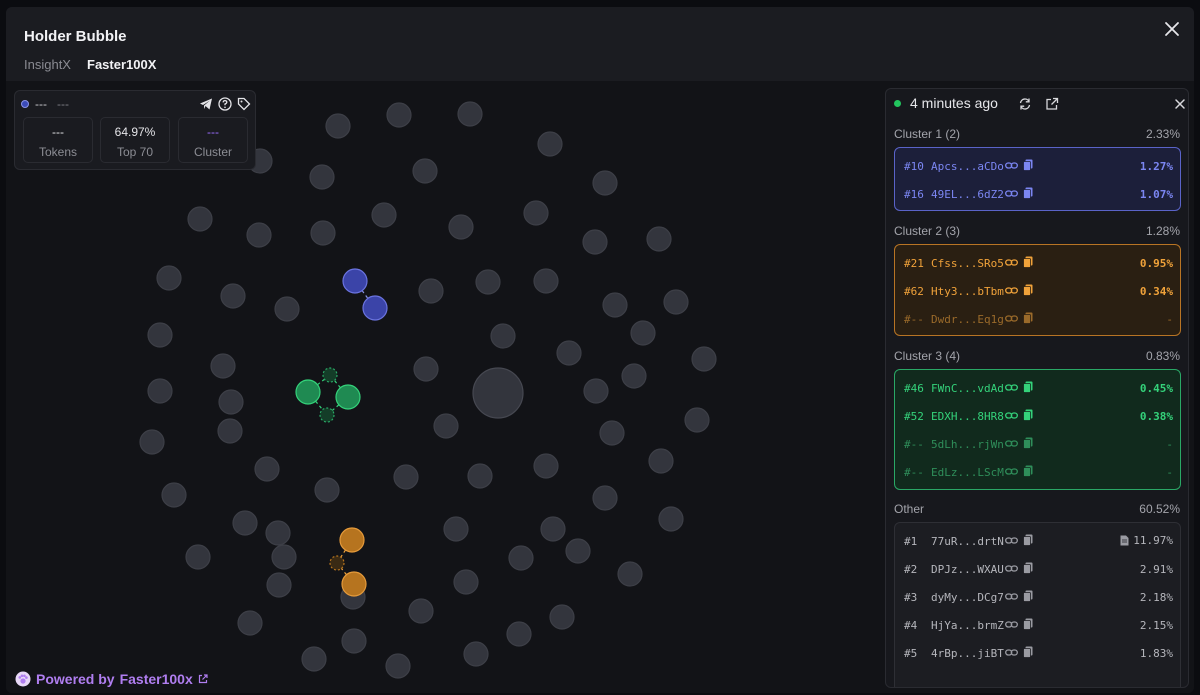 The image size is (1200, 695). I want to click on cluster-2-row-1: #21 Cfss...SRo5 0.95%, so click(1038, 262).